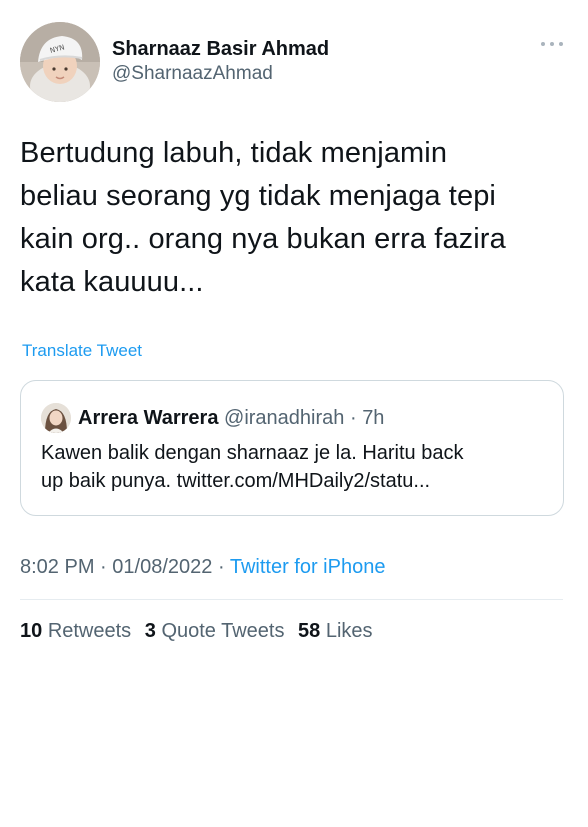  Describe the element at coordinates (349, 631) in the screenshot. I see `likes-label: Likes` at that location.